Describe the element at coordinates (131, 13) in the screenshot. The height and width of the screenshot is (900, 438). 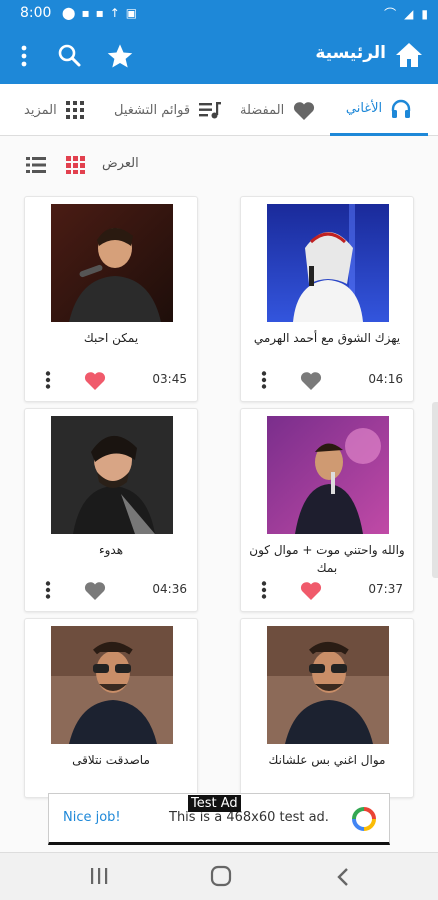
I see `image-icon: ▣` at that location.